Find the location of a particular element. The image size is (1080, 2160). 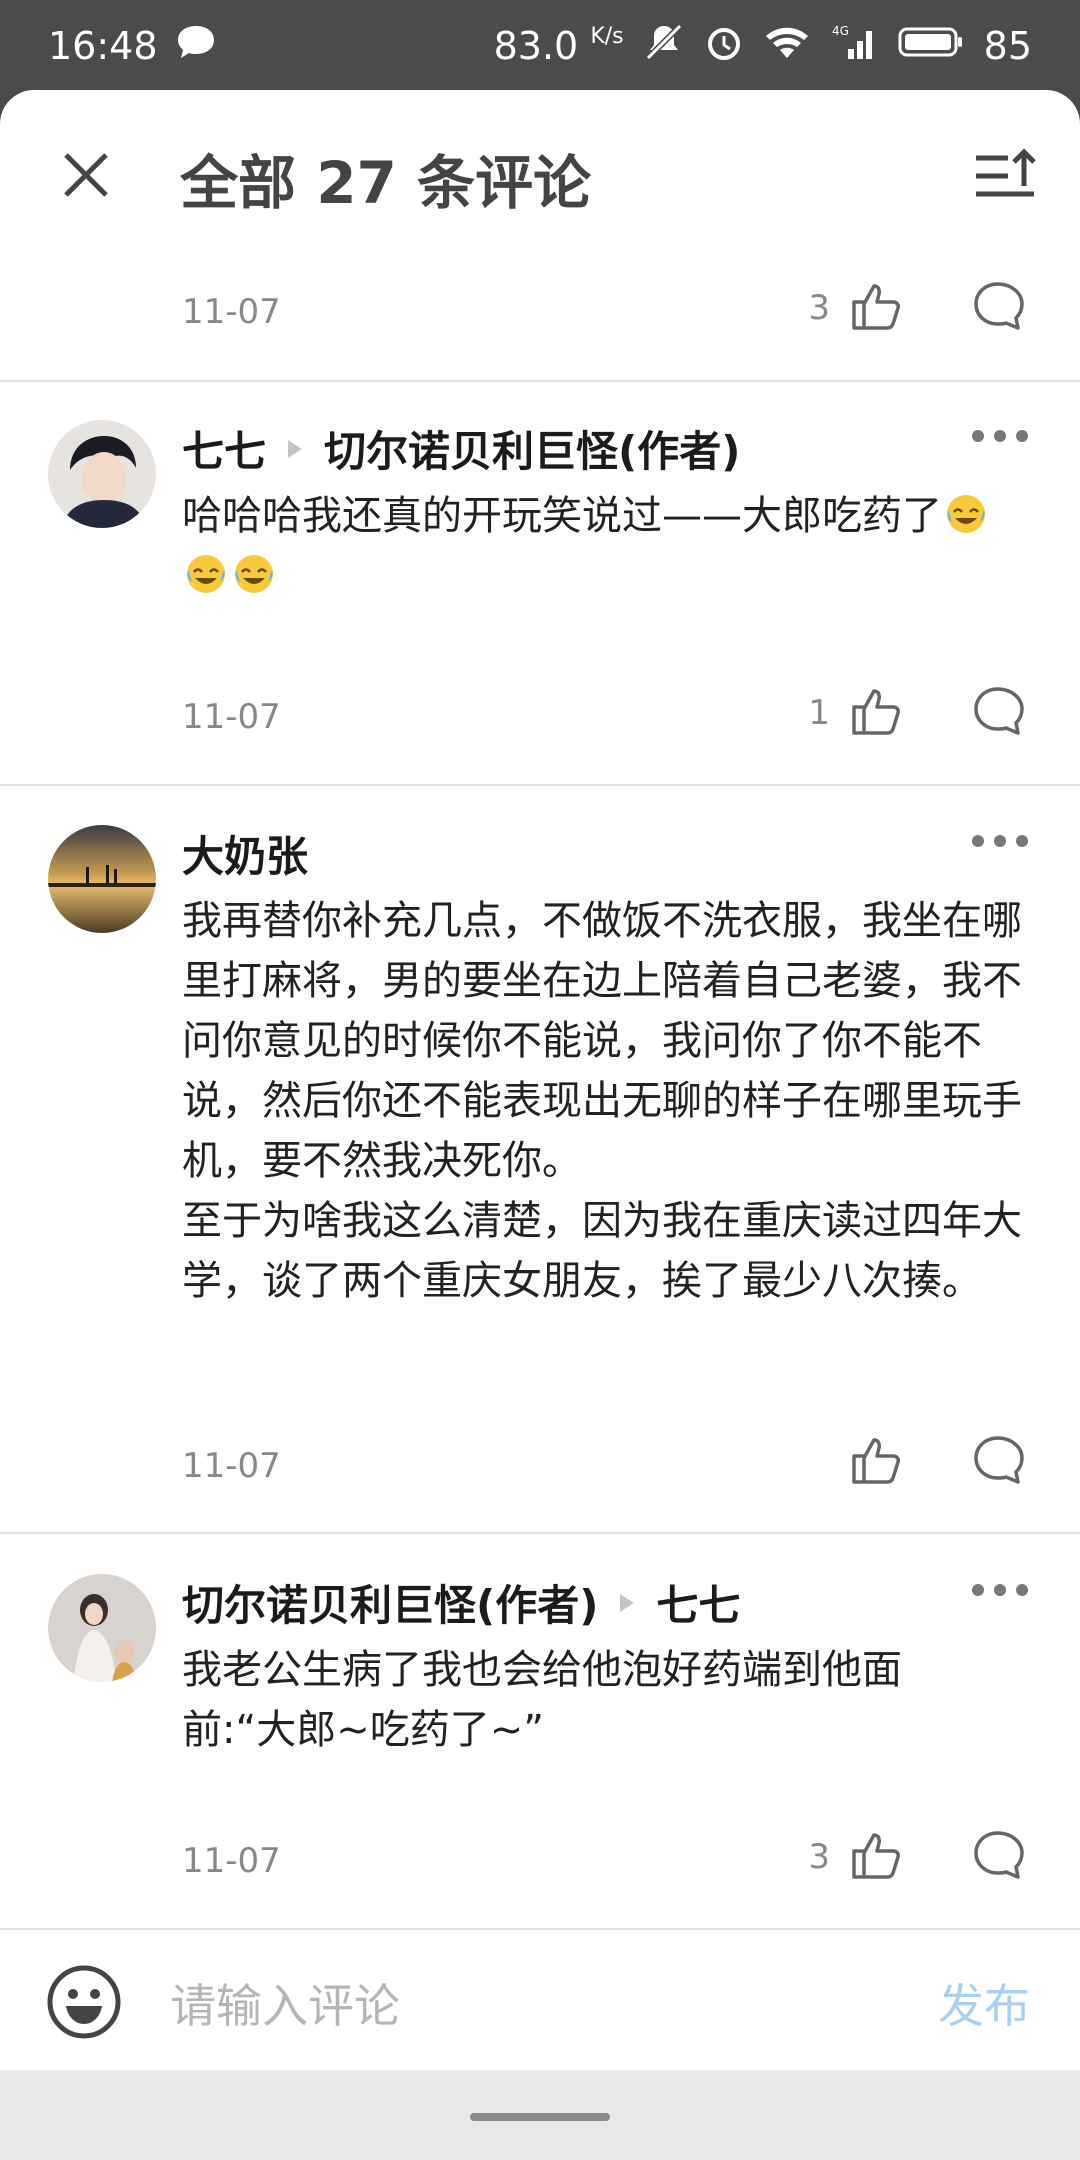

comment-author: 大奶张 is located at coordinates (245, 853).